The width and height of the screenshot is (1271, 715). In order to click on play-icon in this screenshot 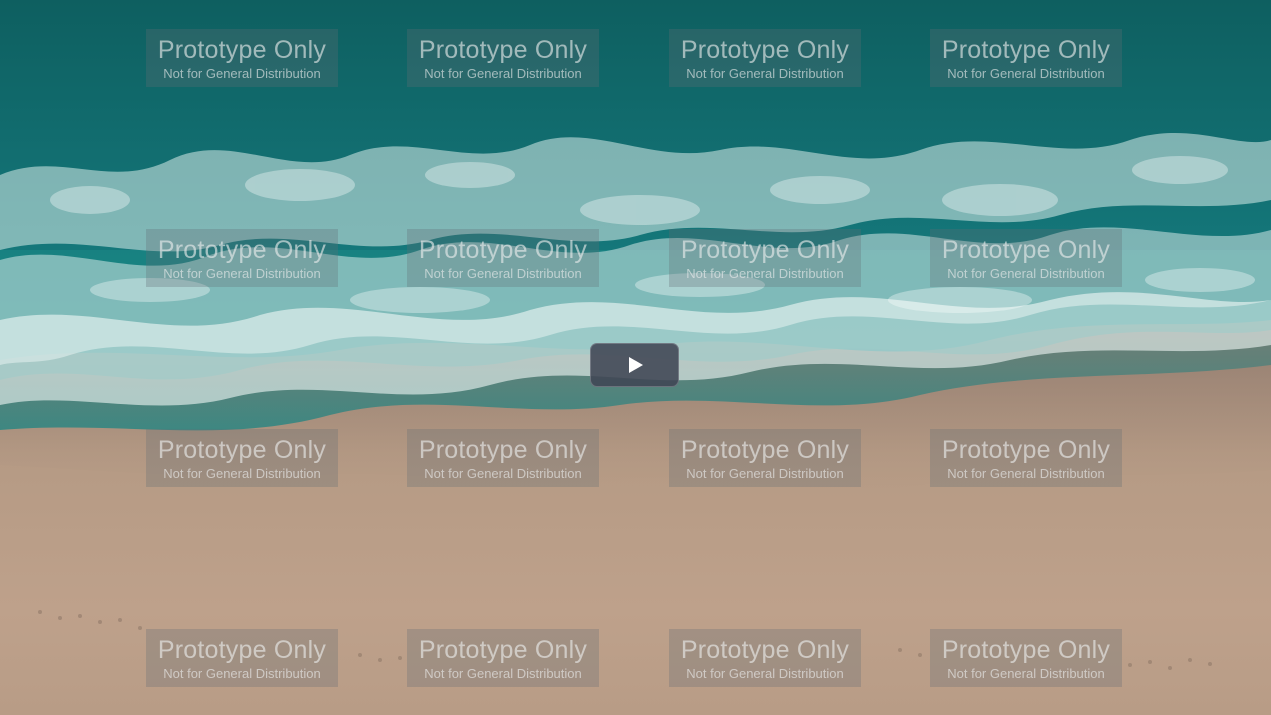, I will do `click(636, 365)`.